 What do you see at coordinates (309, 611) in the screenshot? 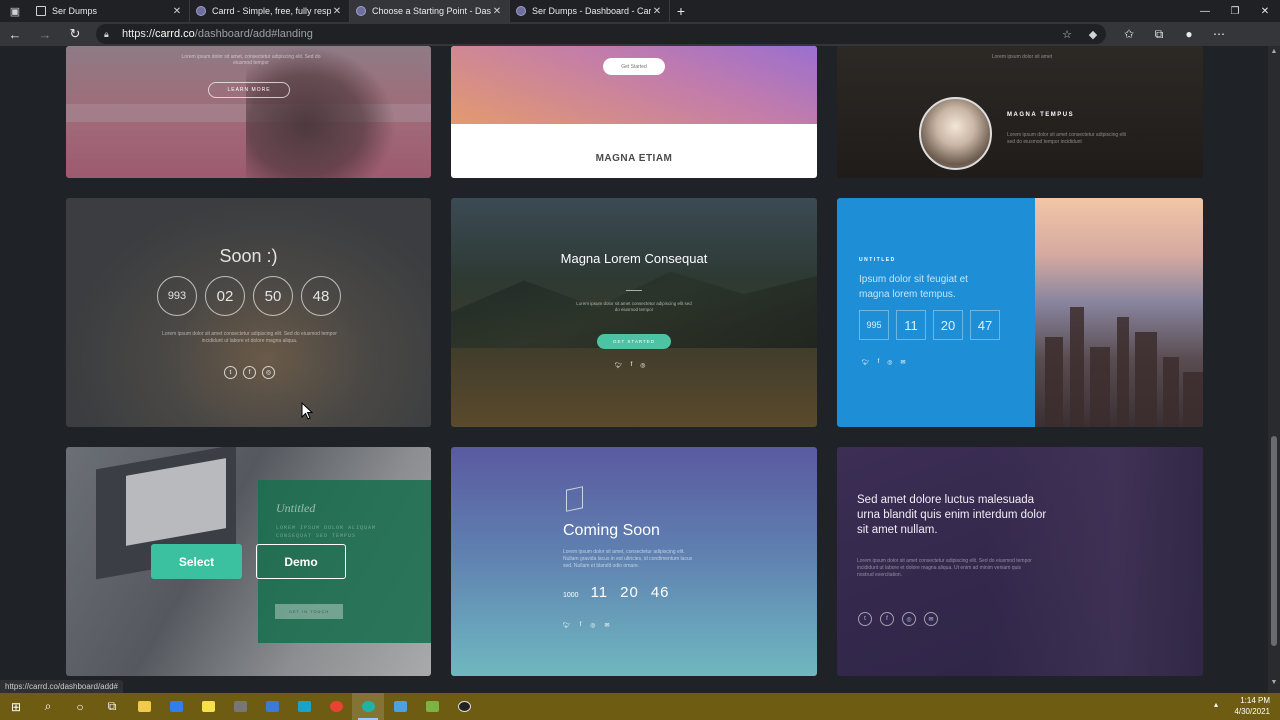
I see `get-in-touch-button: GET IN TOUCH` at bounding box center [309, 611].